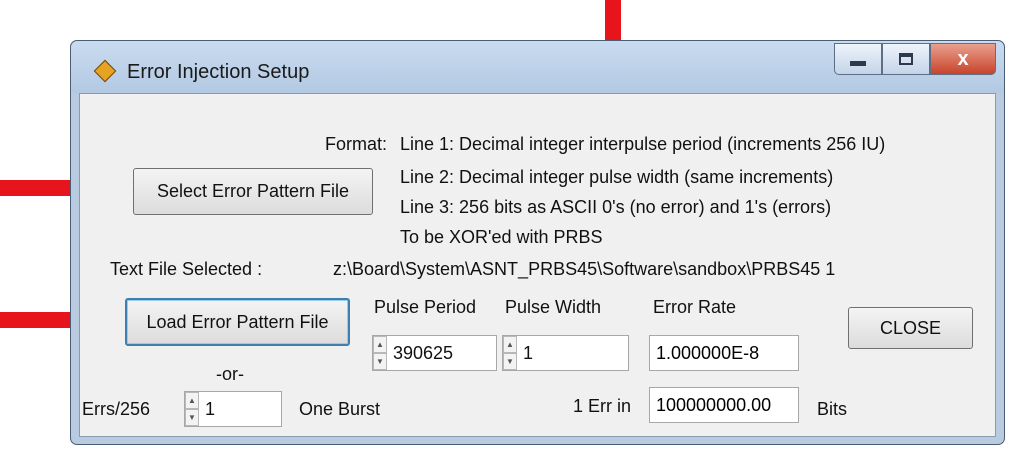  Describe the element at coordinates (210, 409) in the screenshot. I see `errs-value: 1` at that location.